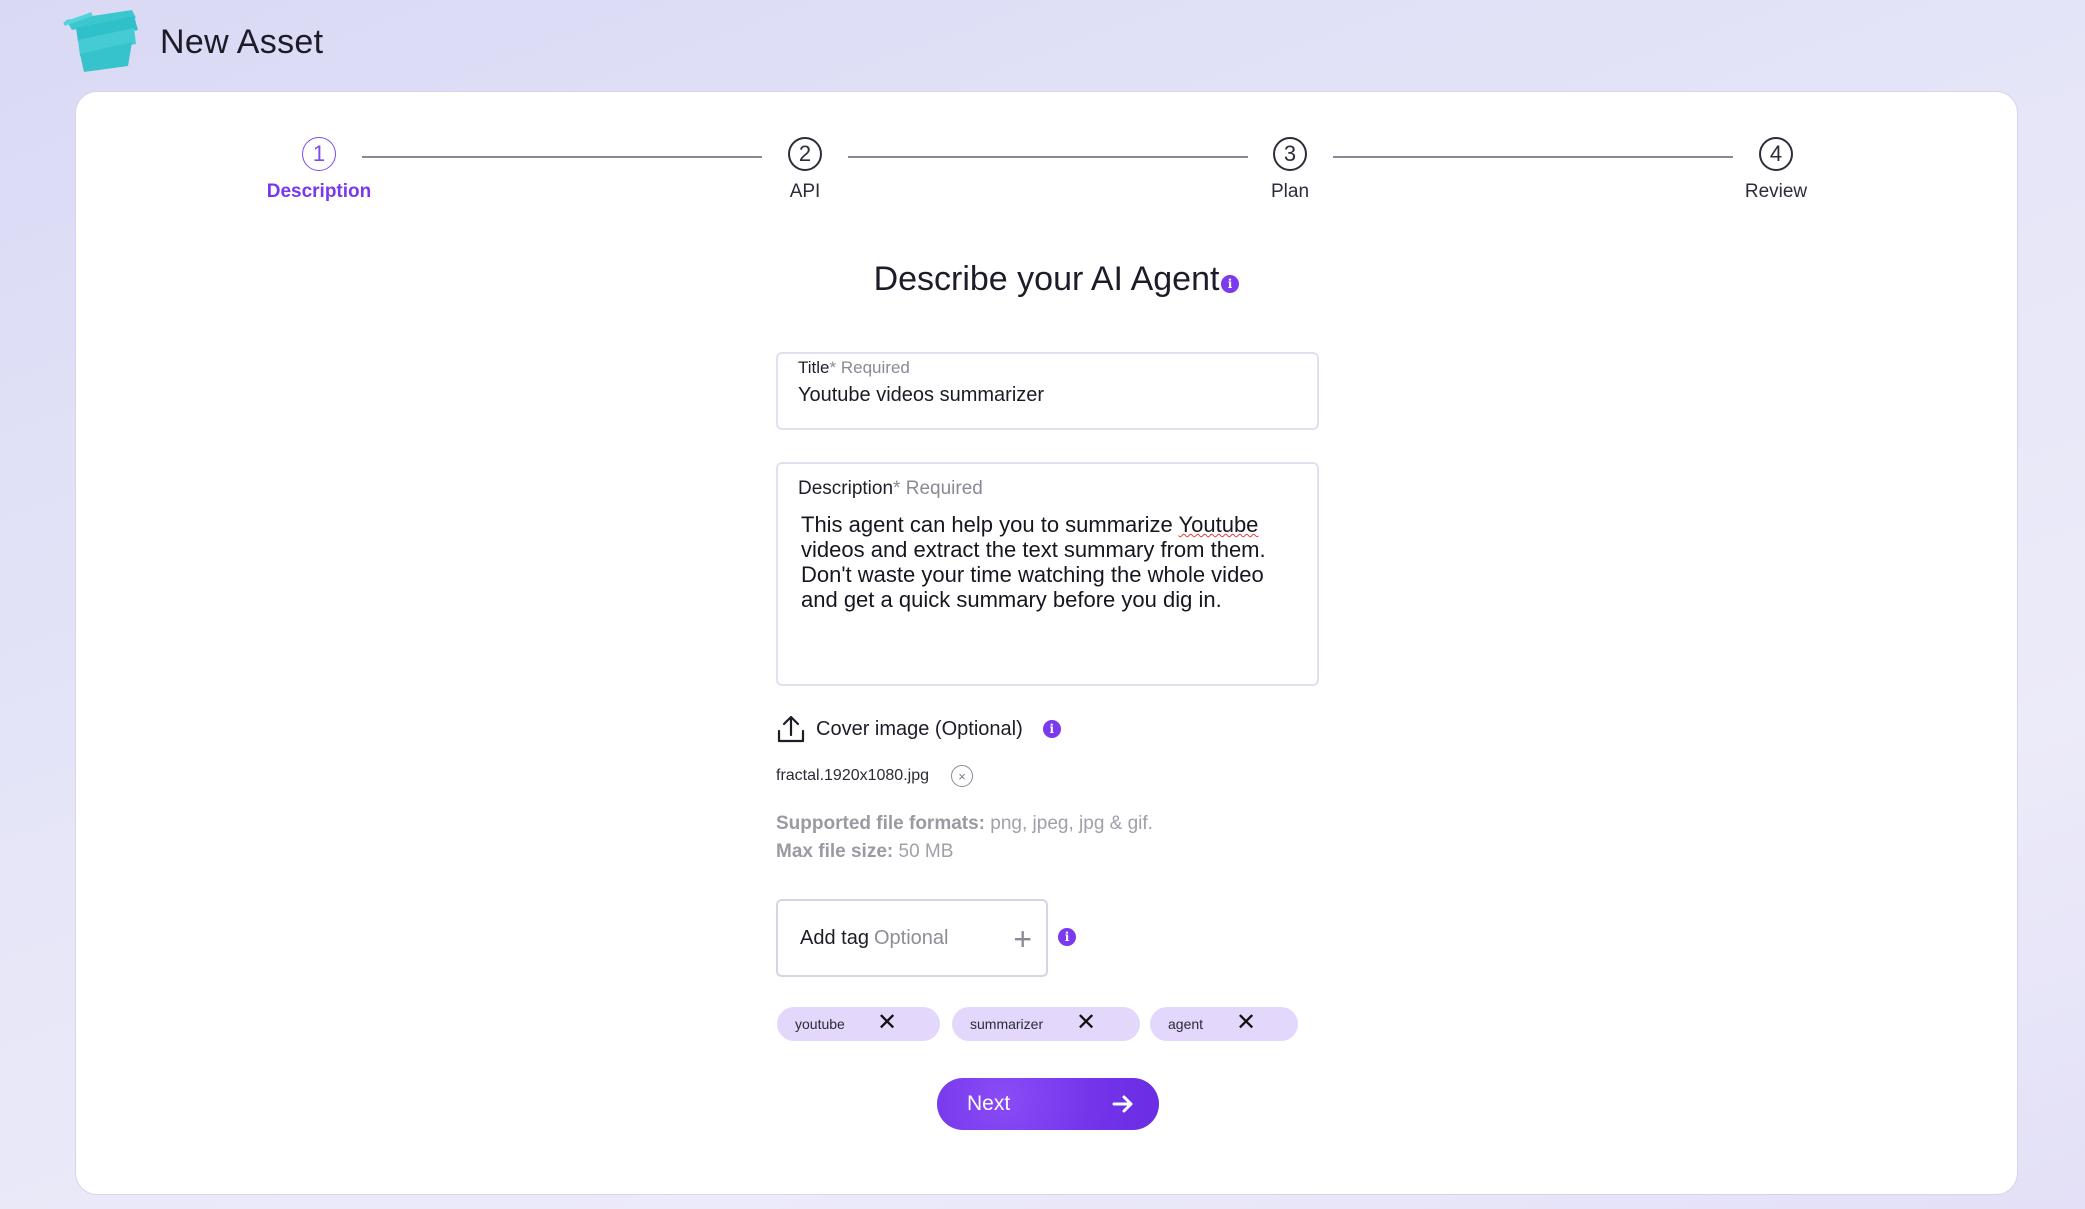 The height and width of the screenshot is (1209, 2085). Describe the element at coordinates (814, 367) in the screenshot. I see `title-label-text: Title` at that location.